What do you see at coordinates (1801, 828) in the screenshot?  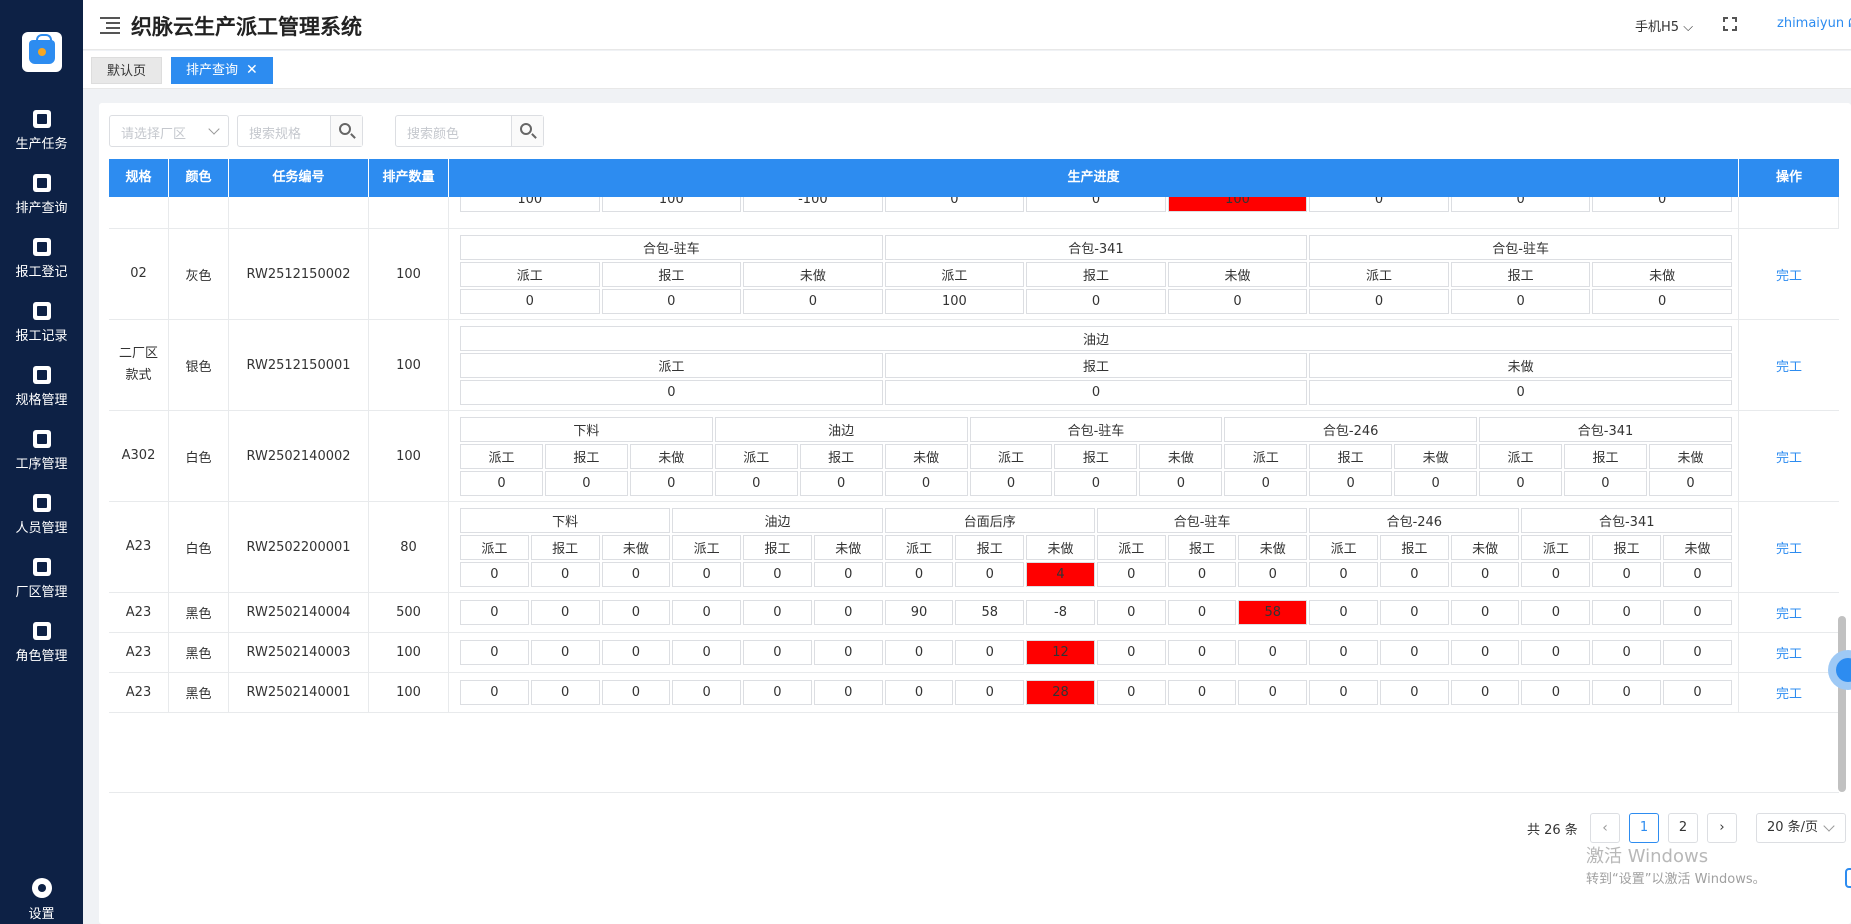 I see `page-size-select: 20 条/页` at bounding box center [1801, 828].